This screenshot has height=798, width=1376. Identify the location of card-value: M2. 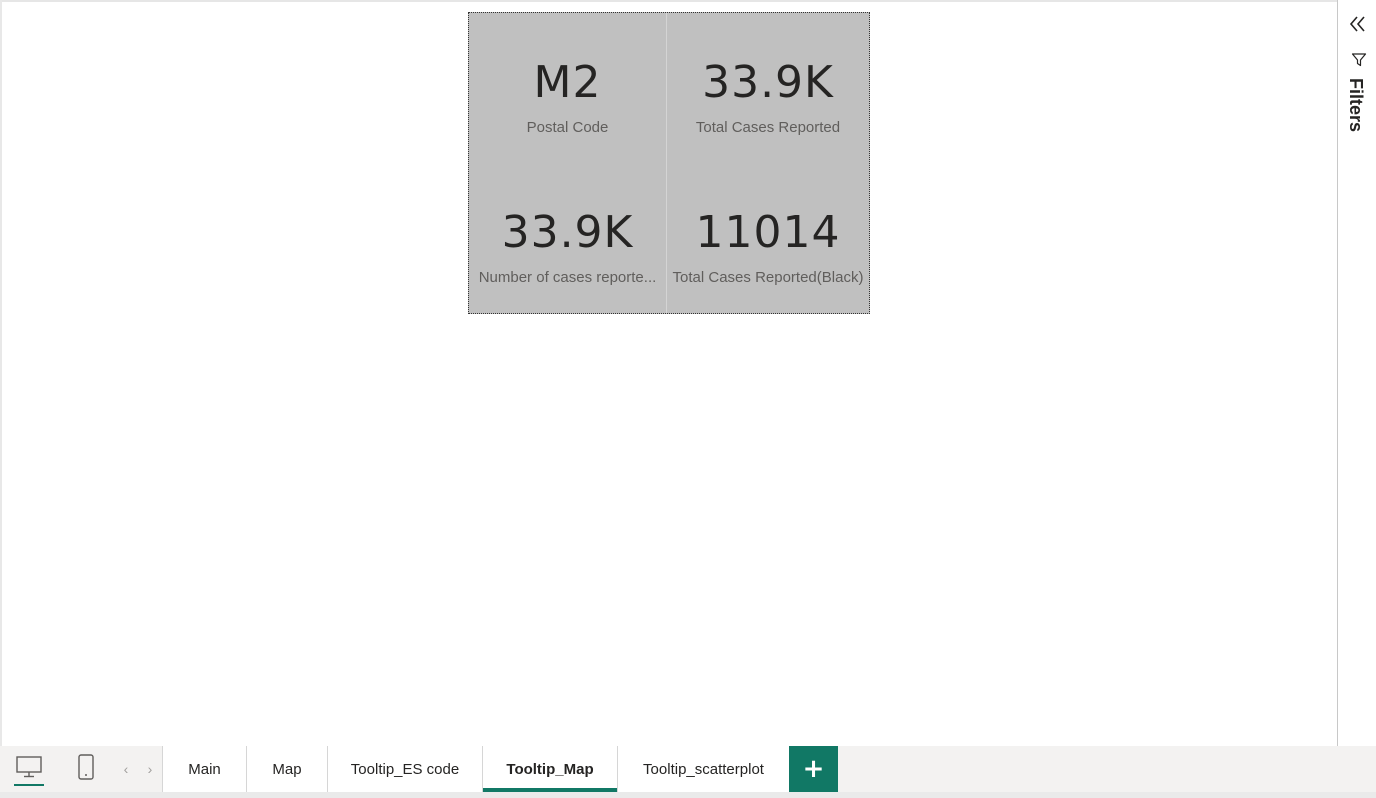
(567, 82).